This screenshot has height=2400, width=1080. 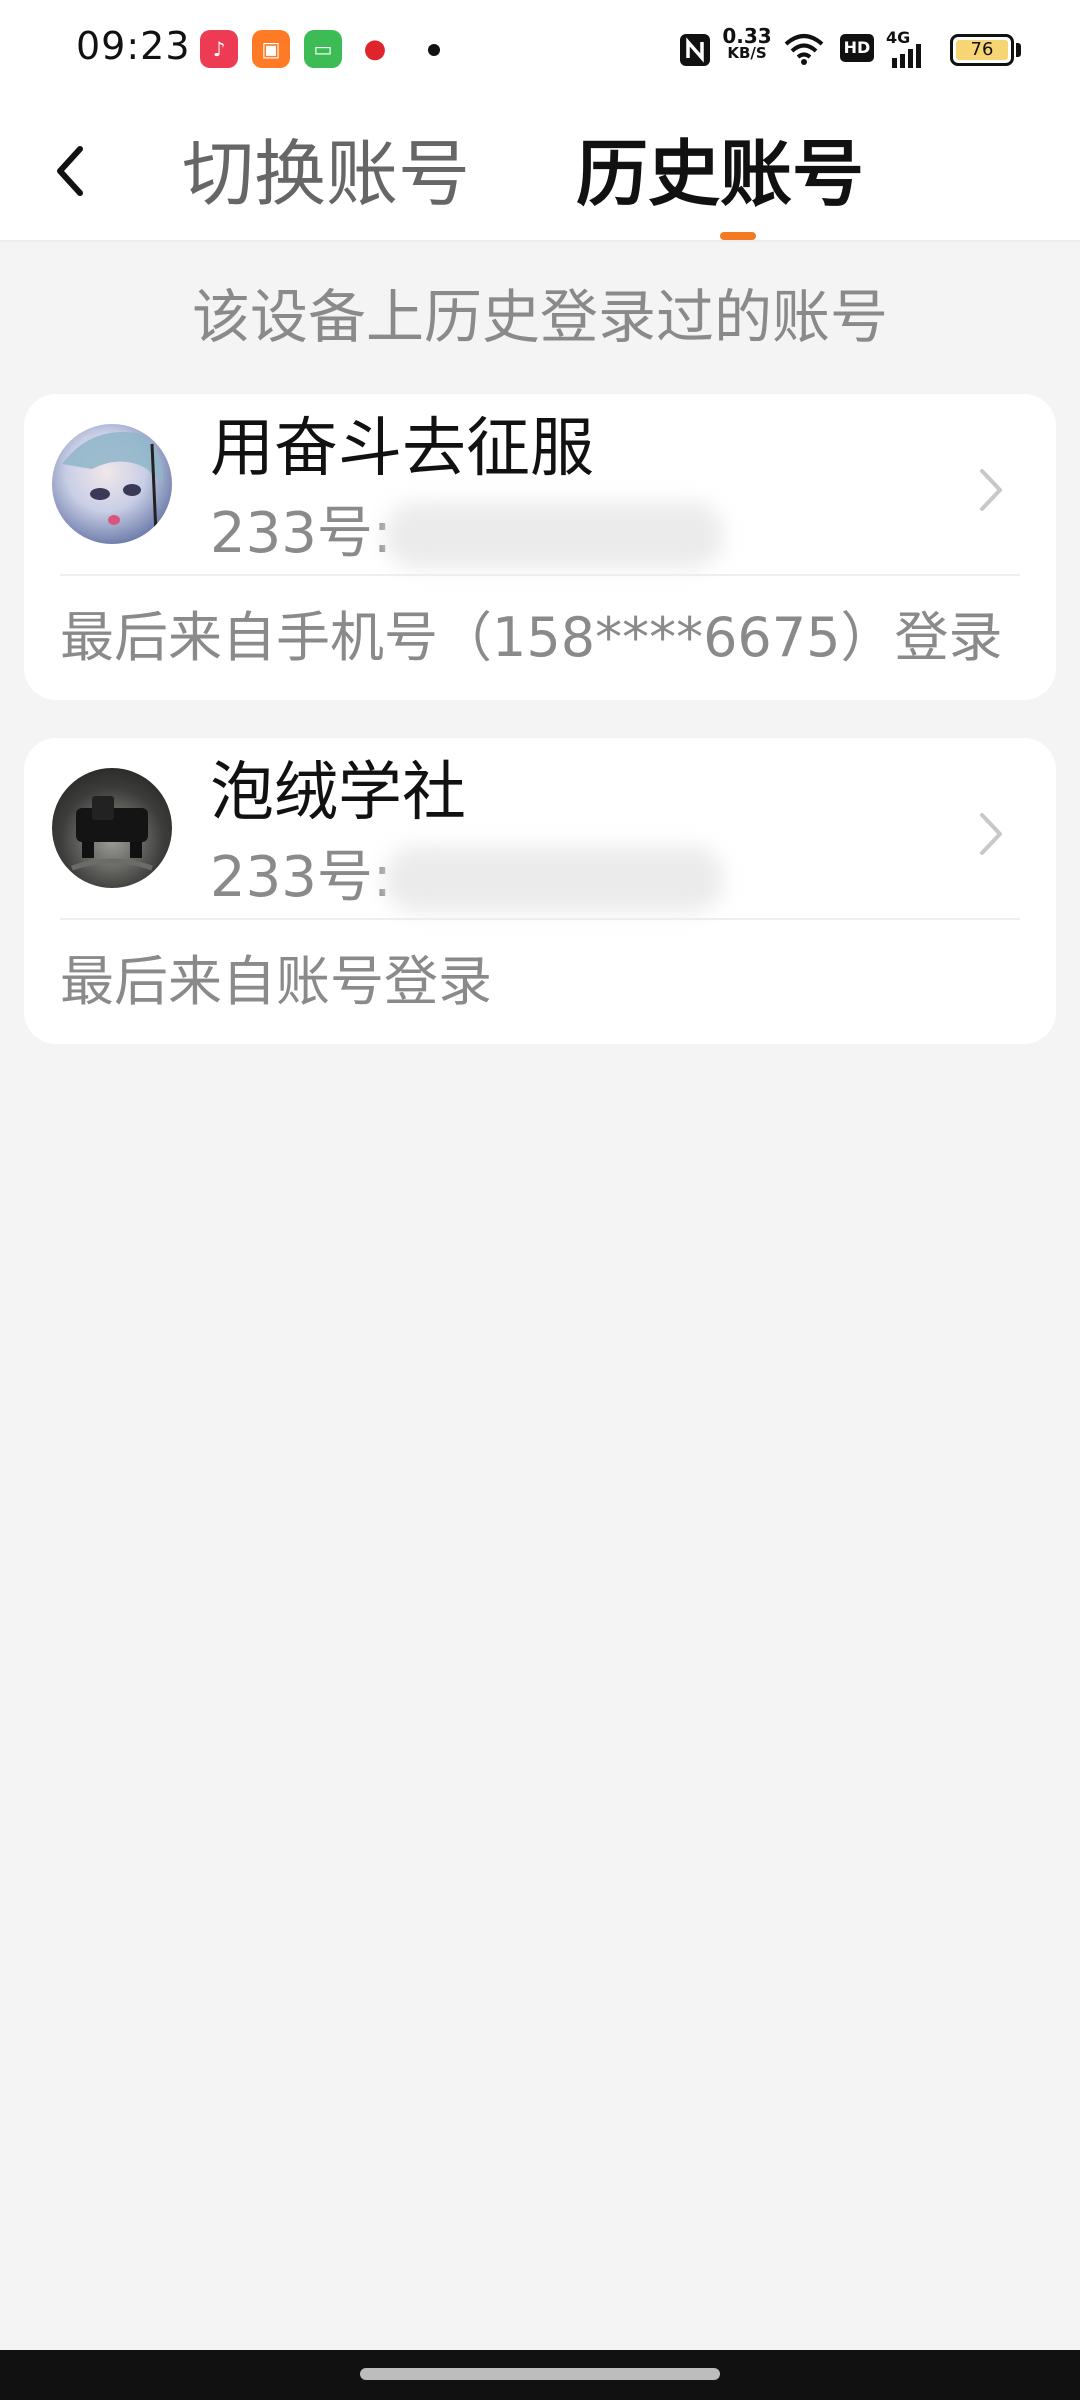 I want to click on chevron-left-icon, so click(x=70, y=171).